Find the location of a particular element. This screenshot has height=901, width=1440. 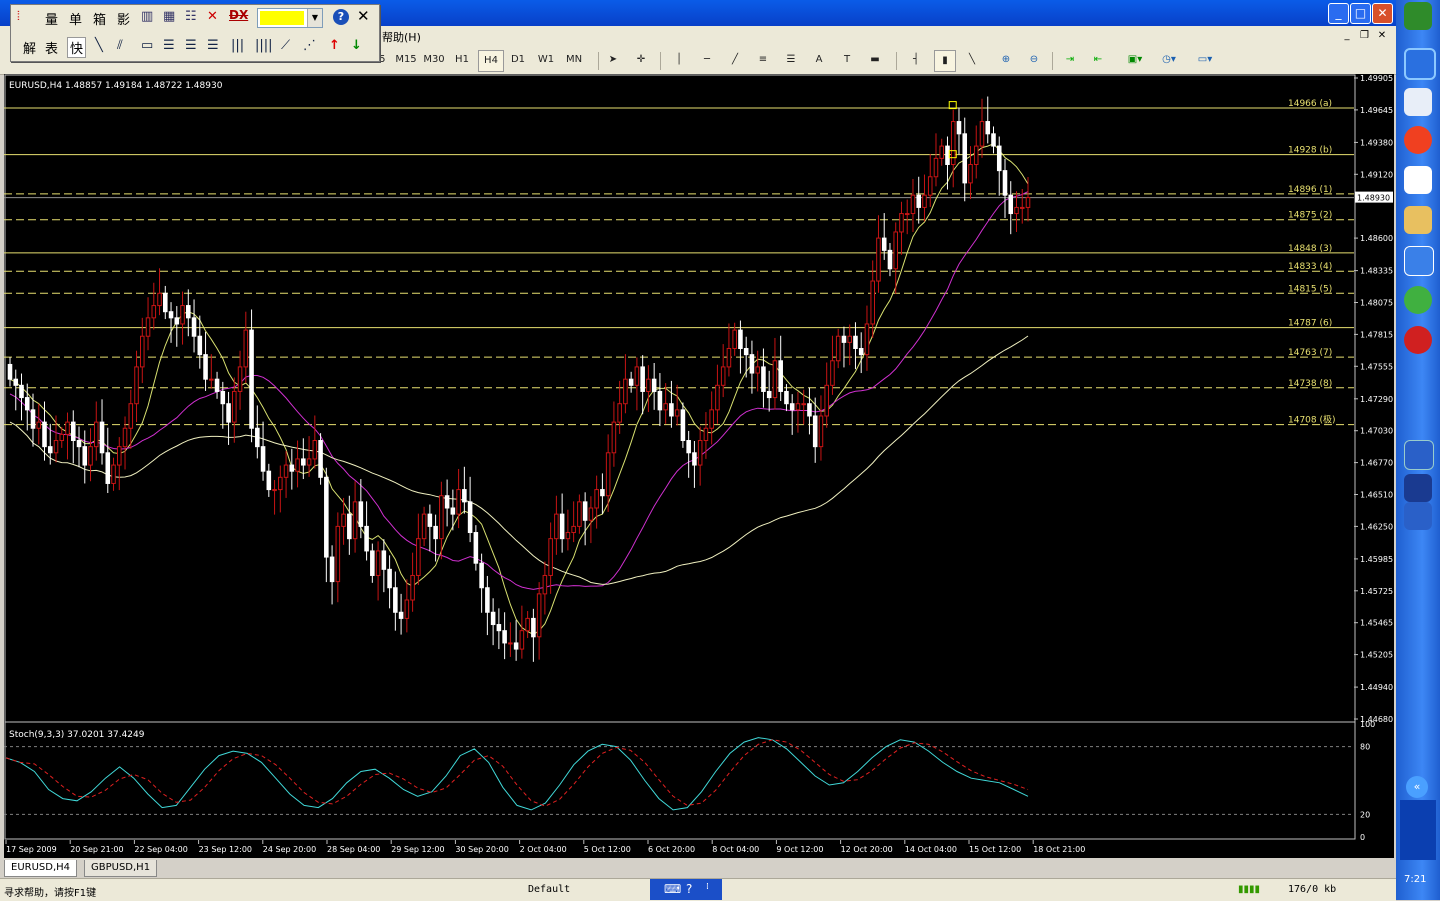

tab-eurusd-h4: EURUSD,H4 is located at coordinates (41, 868).